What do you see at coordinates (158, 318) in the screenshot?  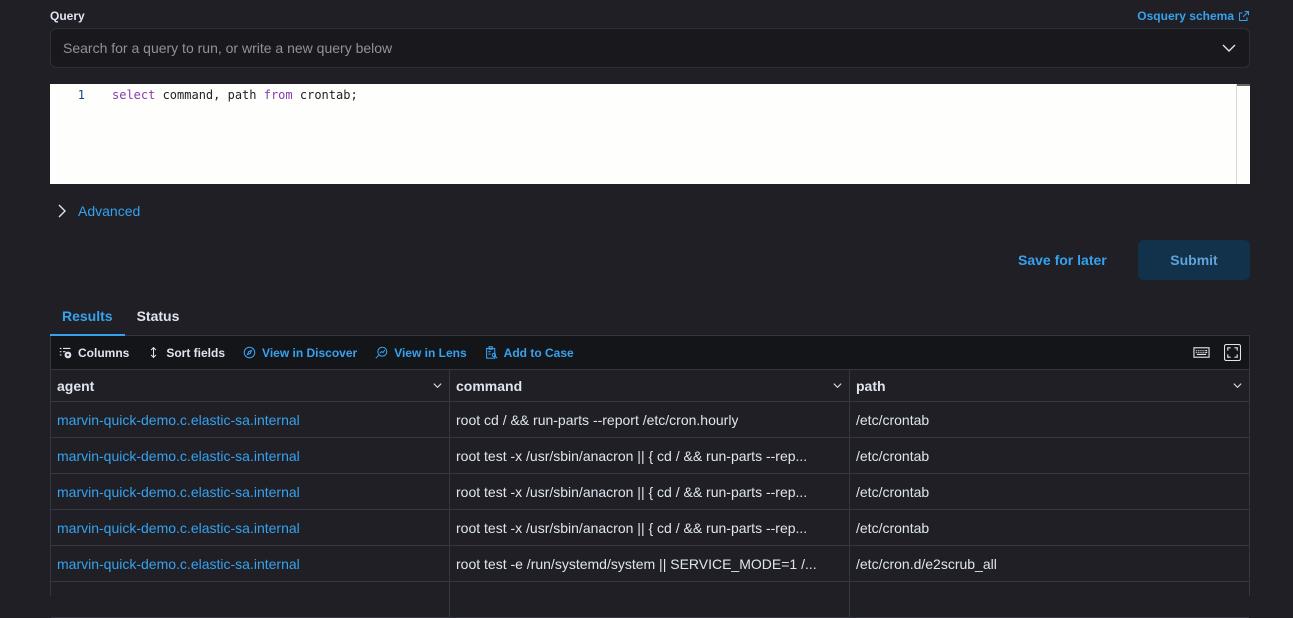 I see `tab-status: Status` at bounding box center [158, 318].